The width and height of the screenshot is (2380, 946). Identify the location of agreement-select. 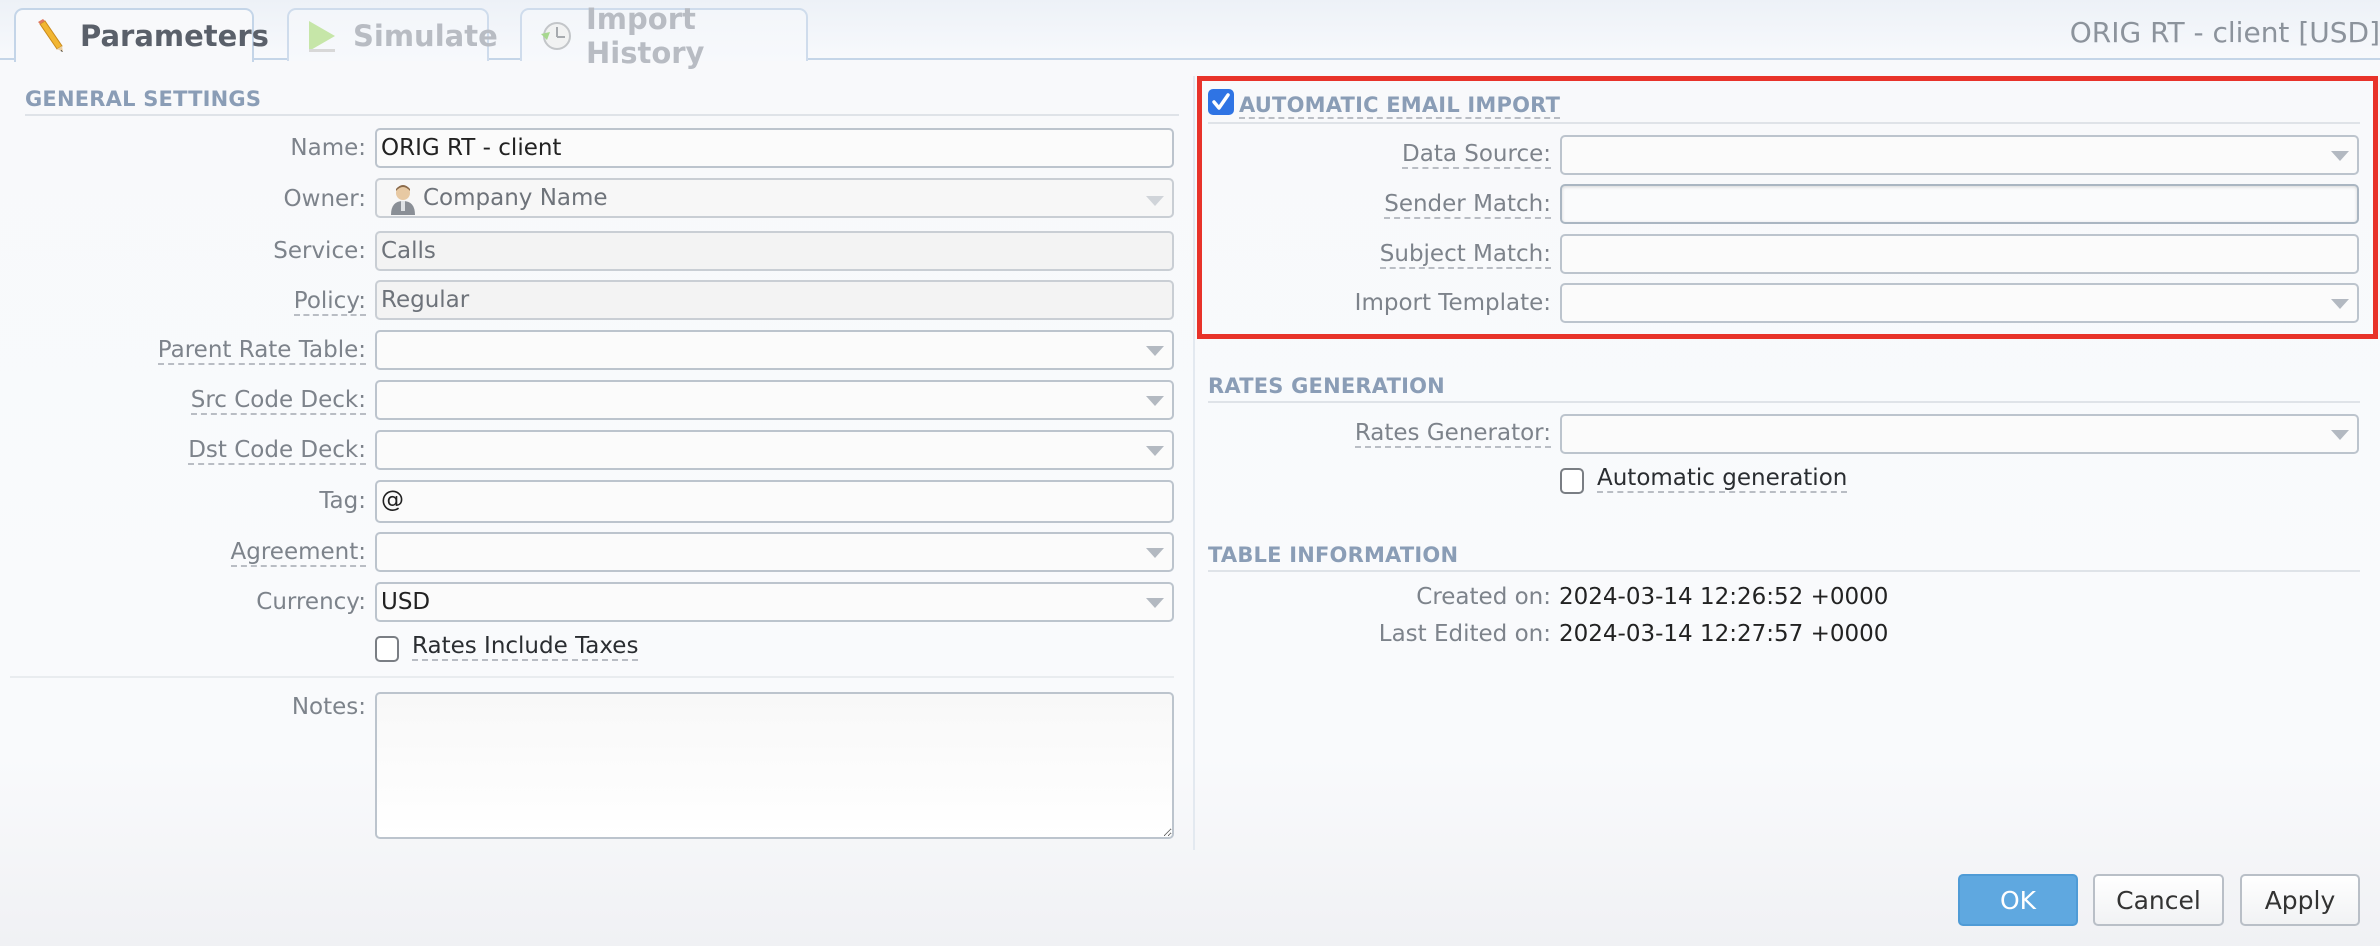
(774, 552).